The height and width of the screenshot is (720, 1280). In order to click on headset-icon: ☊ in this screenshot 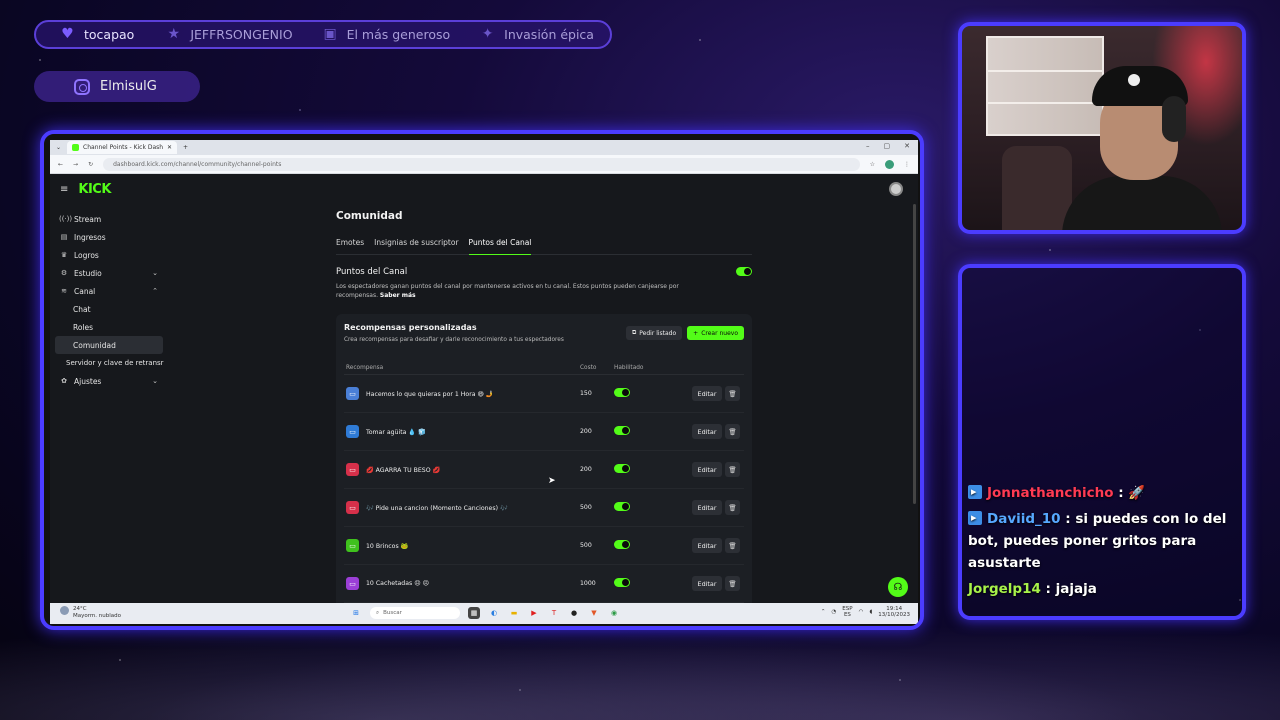, I will do `click(898, 587)`.